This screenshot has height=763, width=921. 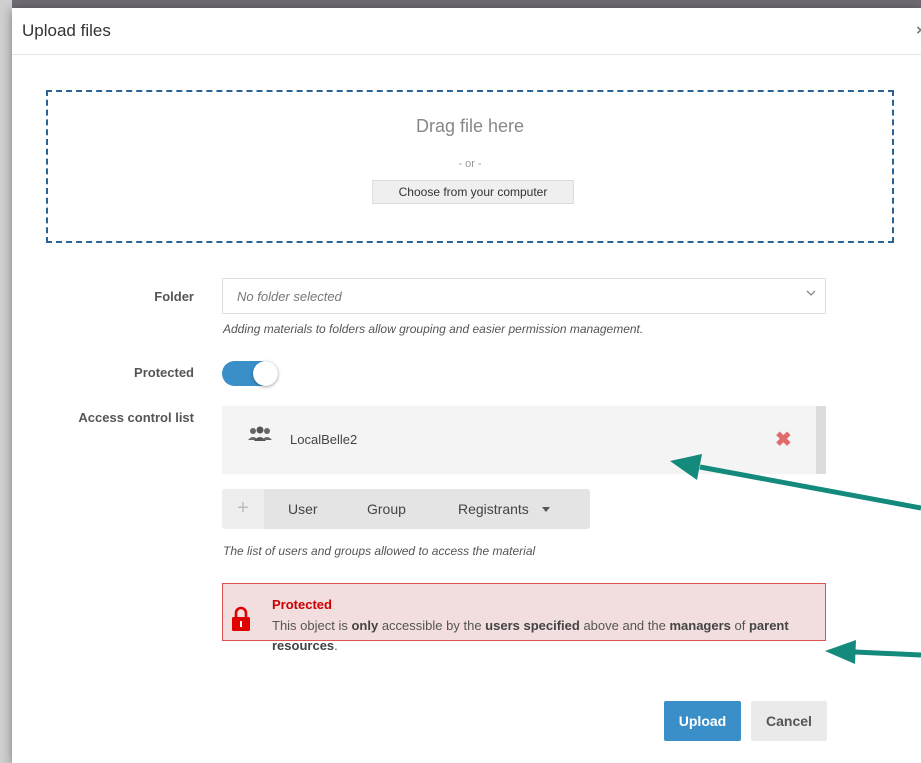 What do you see at coordinates (789, 721) in the screenshot?
I see `cancel-button: Cancel` at bounding box center [789, 721].